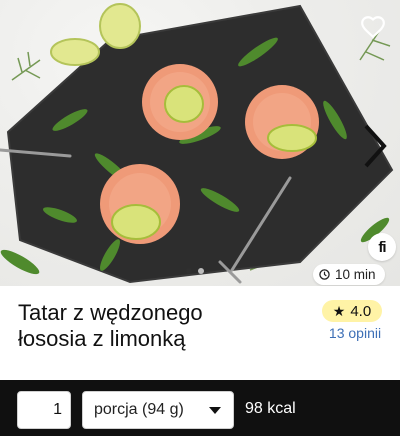 This screenshot has width=400, height=436. Describe the element at coordinates (355, 274) in the screenshot. I see `prep-time-text: 10 min` at that location.